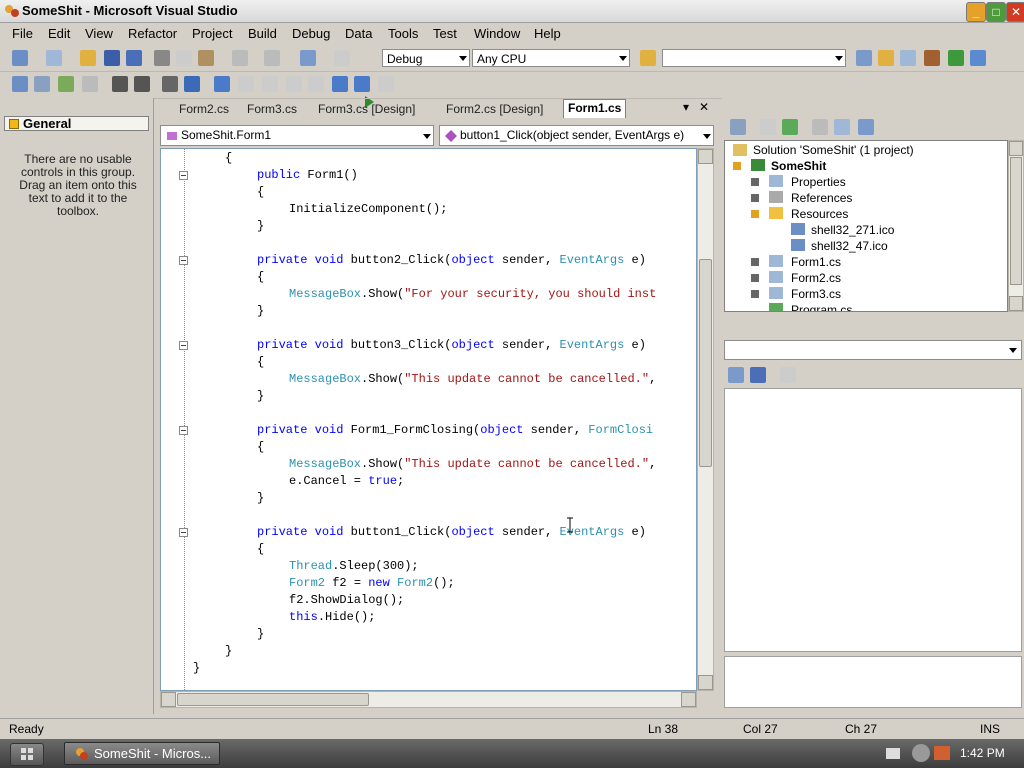  What do you see at coordinates (112, 58) in the screenshot?
I see `save-icon` at bounding box center [112, 58].